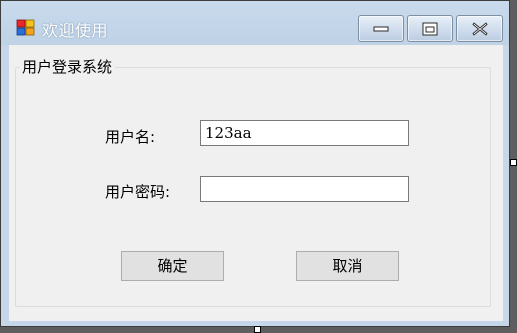 The image size is (517, 333). What do you see at coordinates (138, 192) in the screenshot?
I see `password-label: 用户密码:` at bounding box center [138, 192].